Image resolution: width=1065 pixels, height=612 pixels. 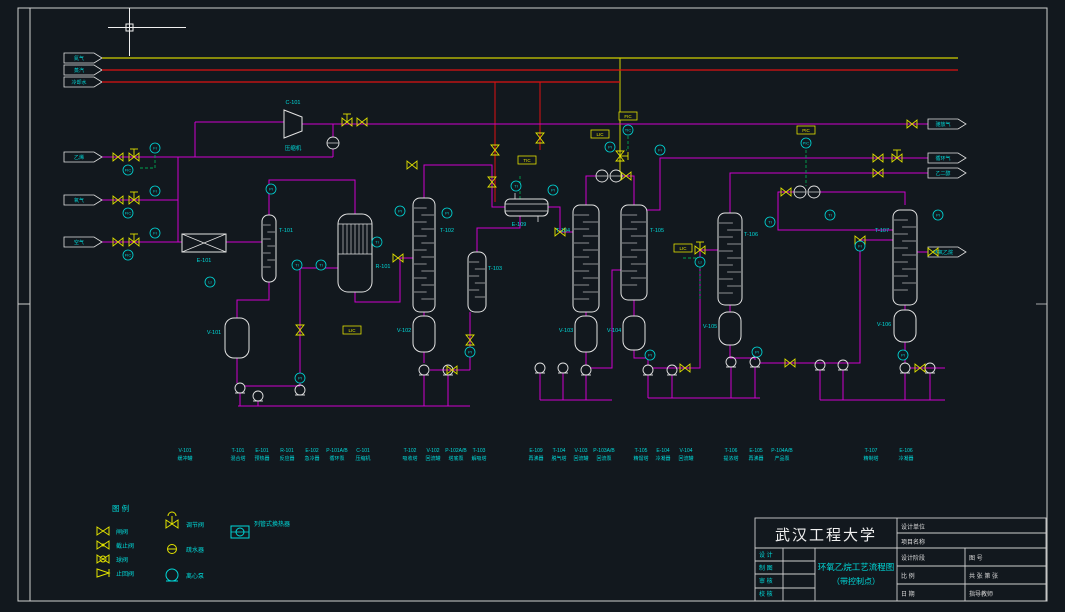 What do you see at coordinates (103, 573) in the screenshot?
I see `legend-symbol-check` at bounding box center [103, 573].